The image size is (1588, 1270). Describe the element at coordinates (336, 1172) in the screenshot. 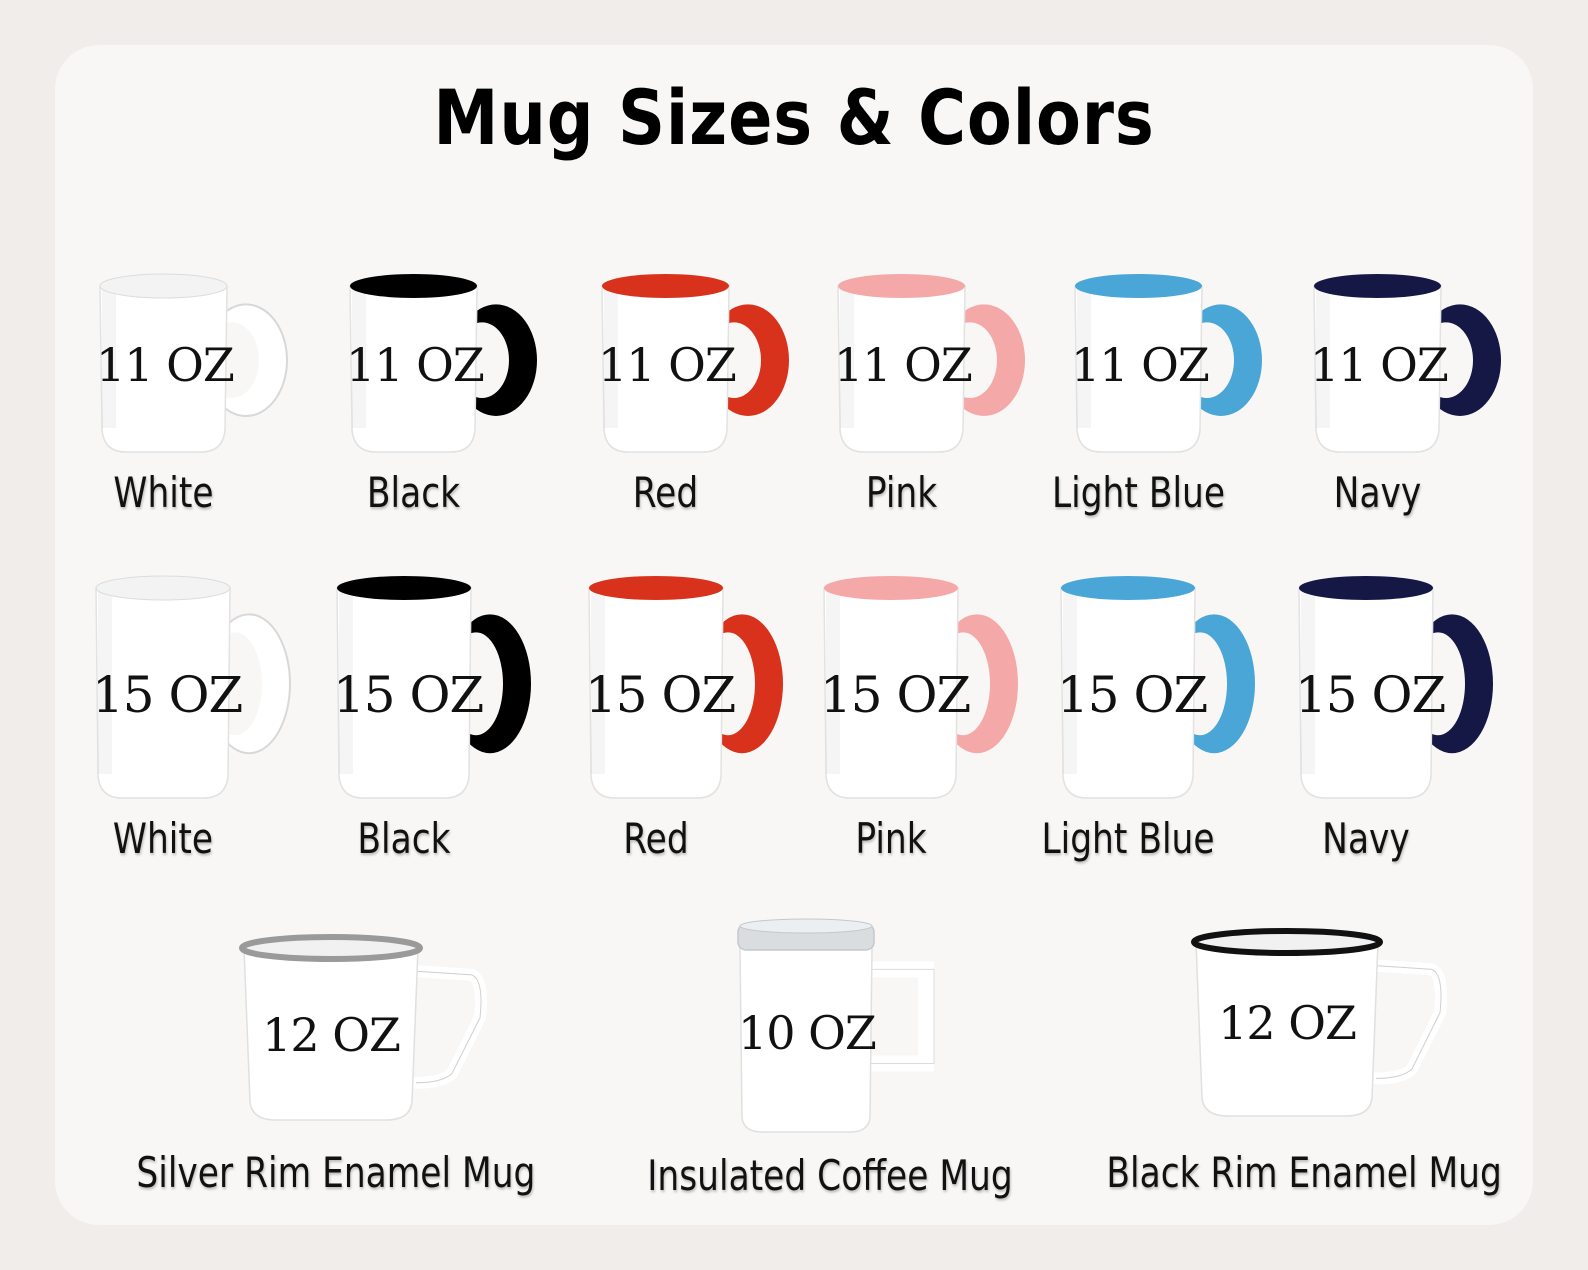

I see `mug-type-label: Silver Rim Enamel Mug` at that location.